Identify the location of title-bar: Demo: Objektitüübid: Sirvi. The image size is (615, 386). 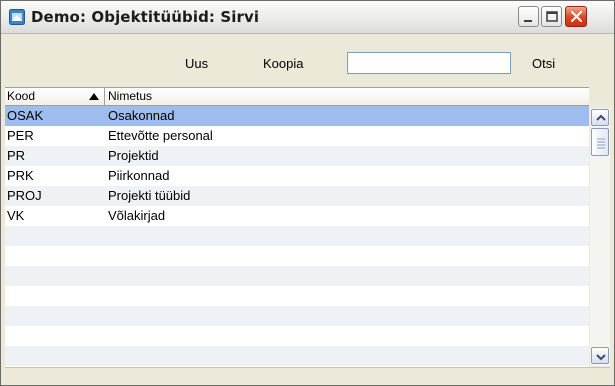
(307, 17).